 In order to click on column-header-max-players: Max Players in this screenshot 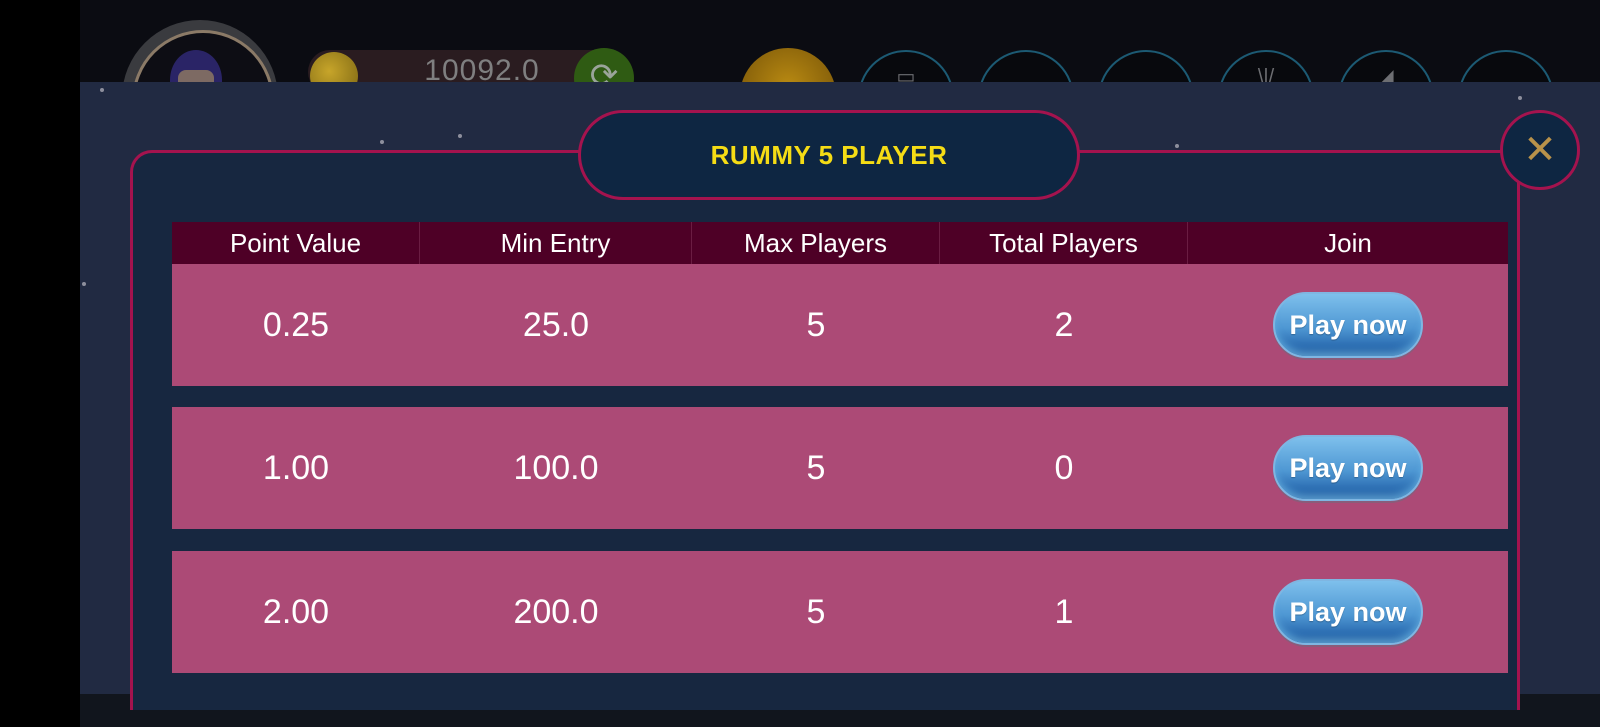, I will do `click(816, 243)`.